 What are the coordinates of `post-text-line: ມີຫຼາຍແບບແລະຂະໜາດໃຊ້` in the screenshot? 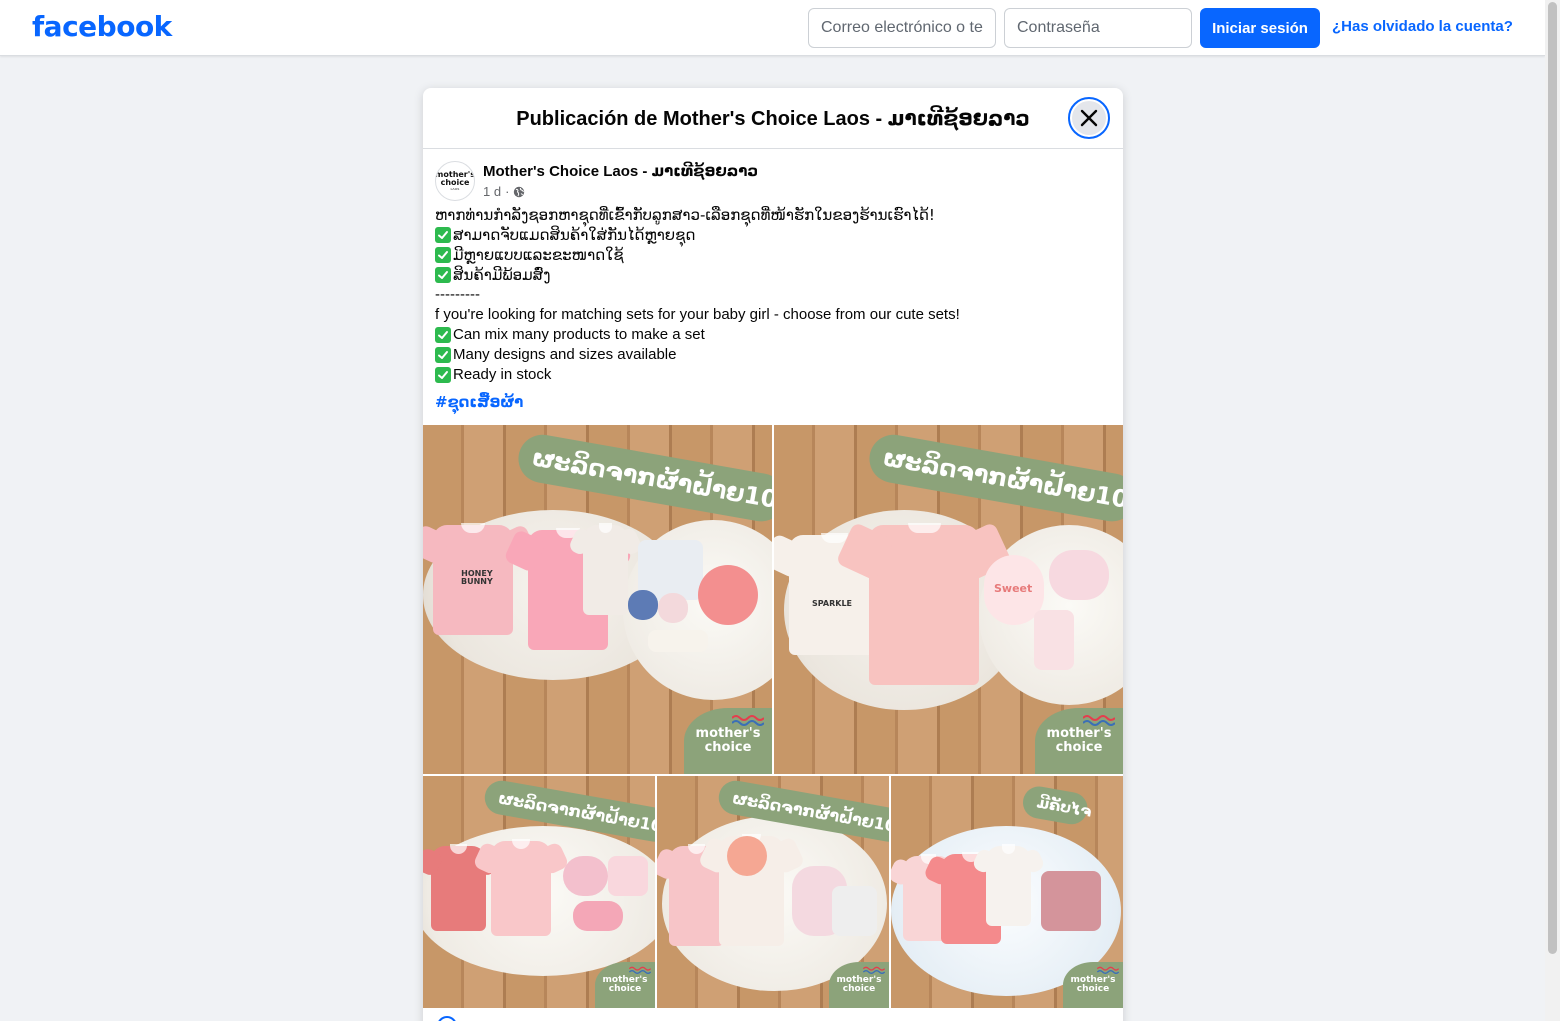 It's located at (773, 255).